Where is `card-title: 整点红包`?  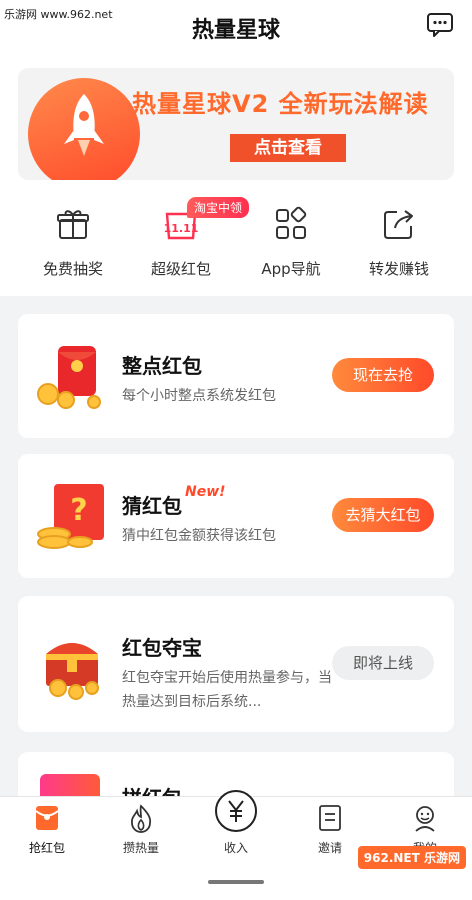
card-title: 整点红包 is located at coordinates (162, 366).